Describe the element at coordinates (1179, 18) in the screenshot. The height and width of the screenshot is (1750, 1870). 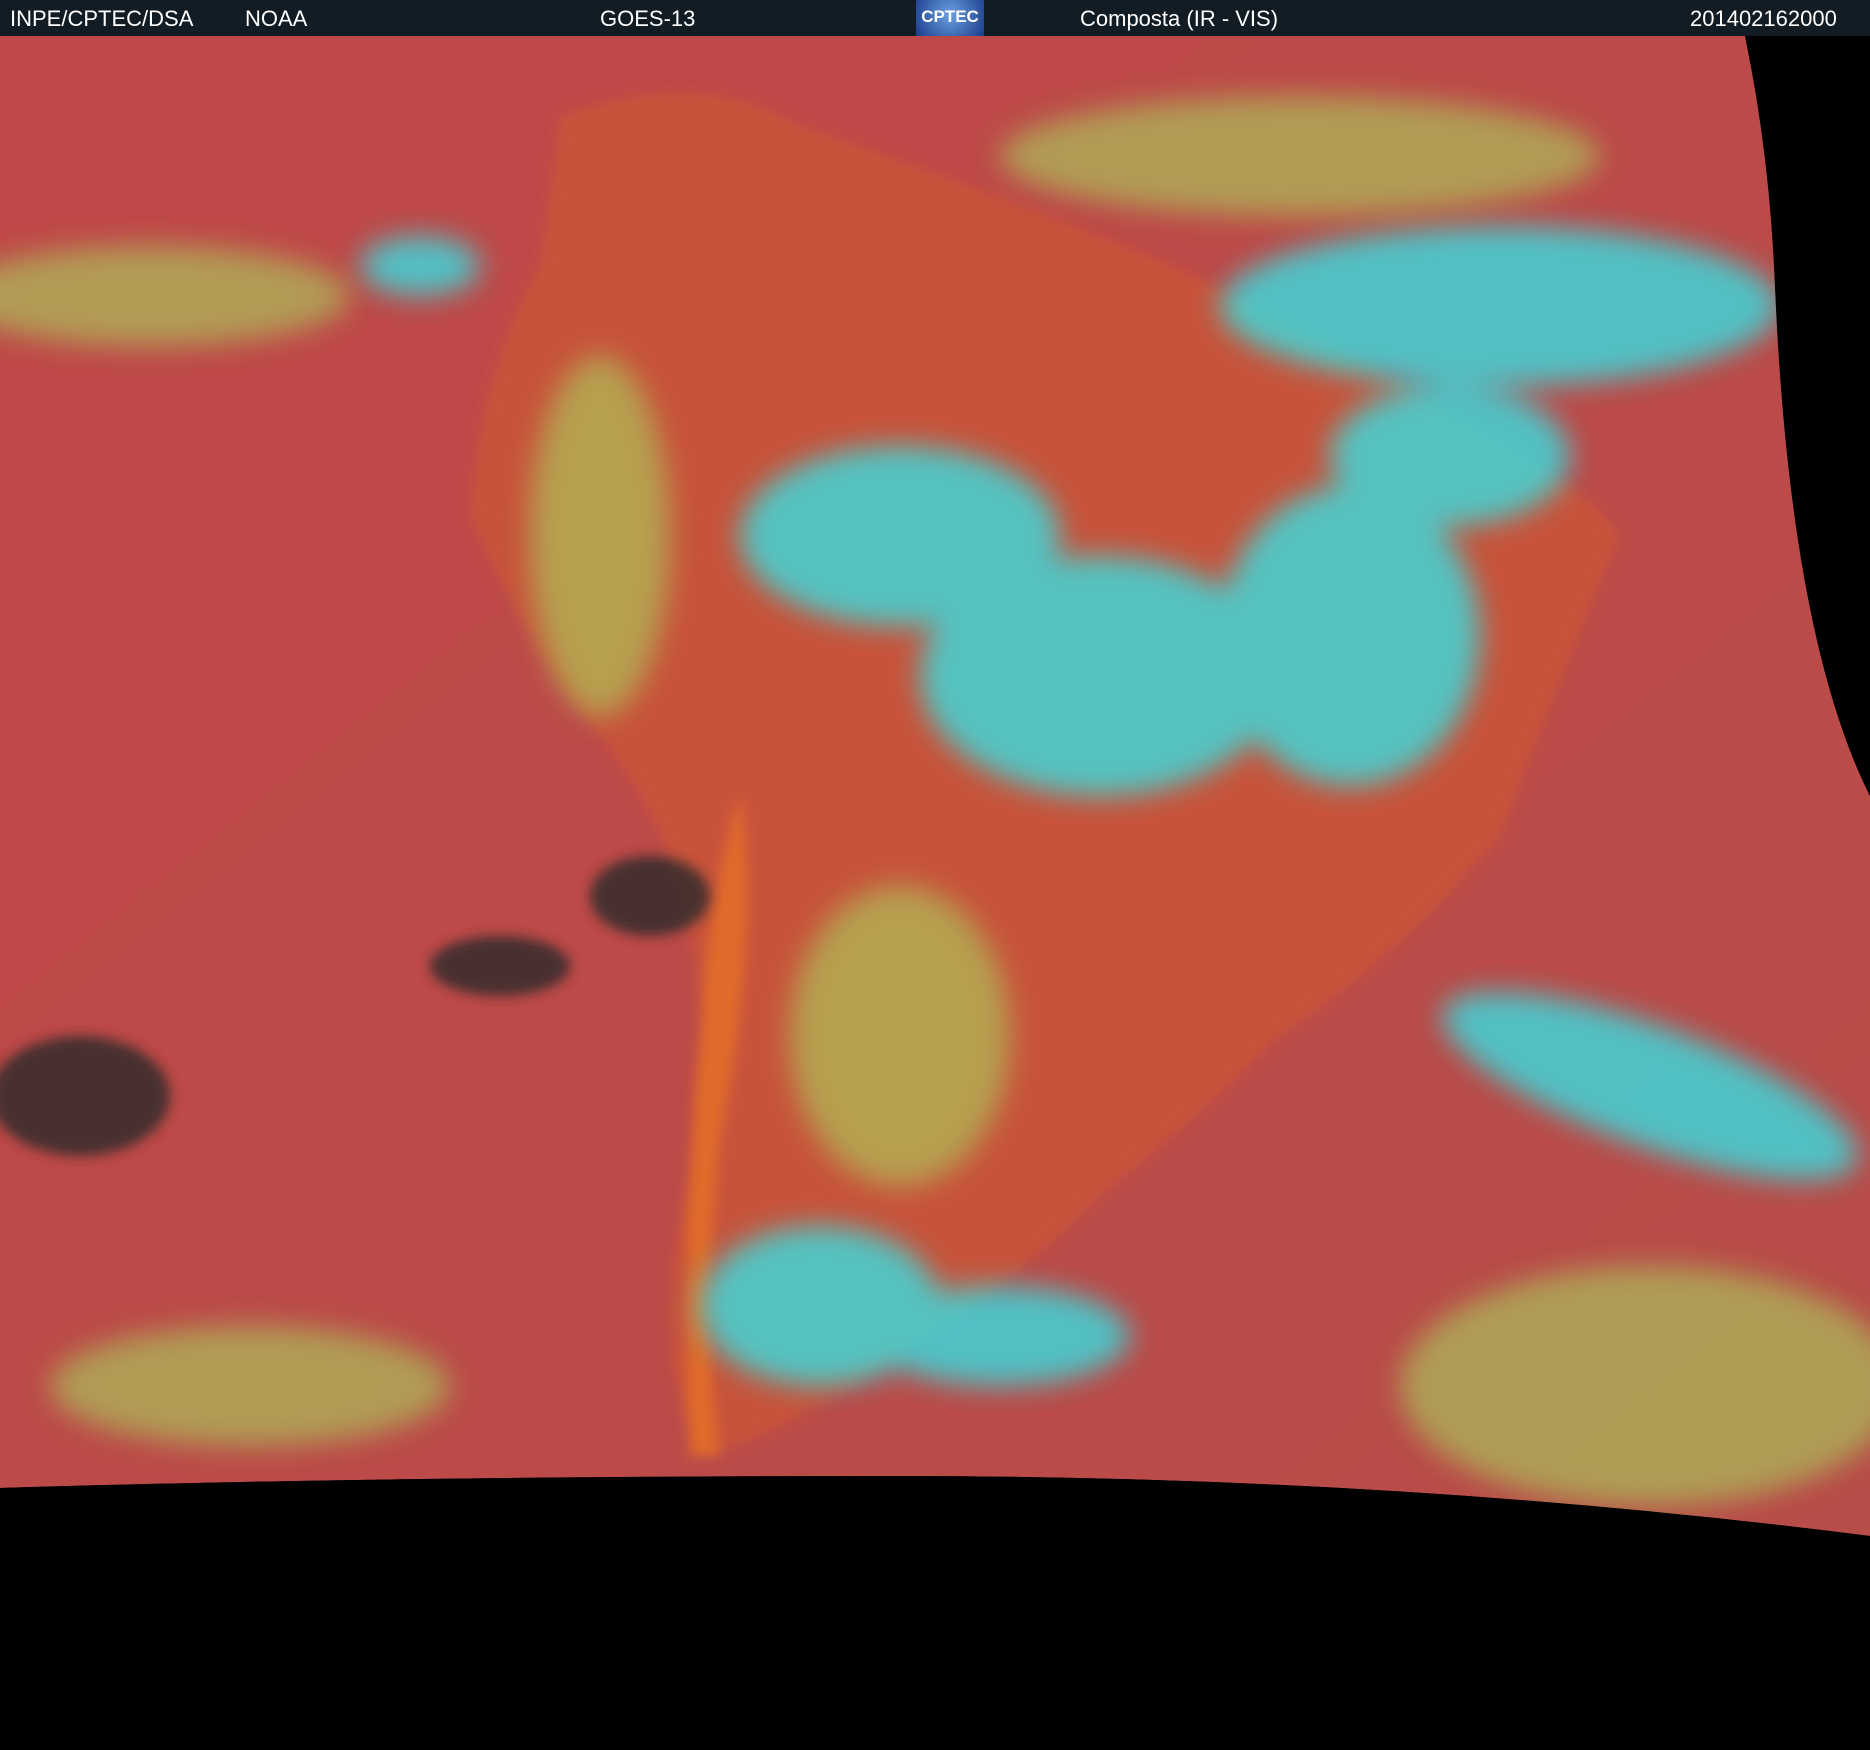
I see `product-label: Composta (IR - VIS)` at that location.